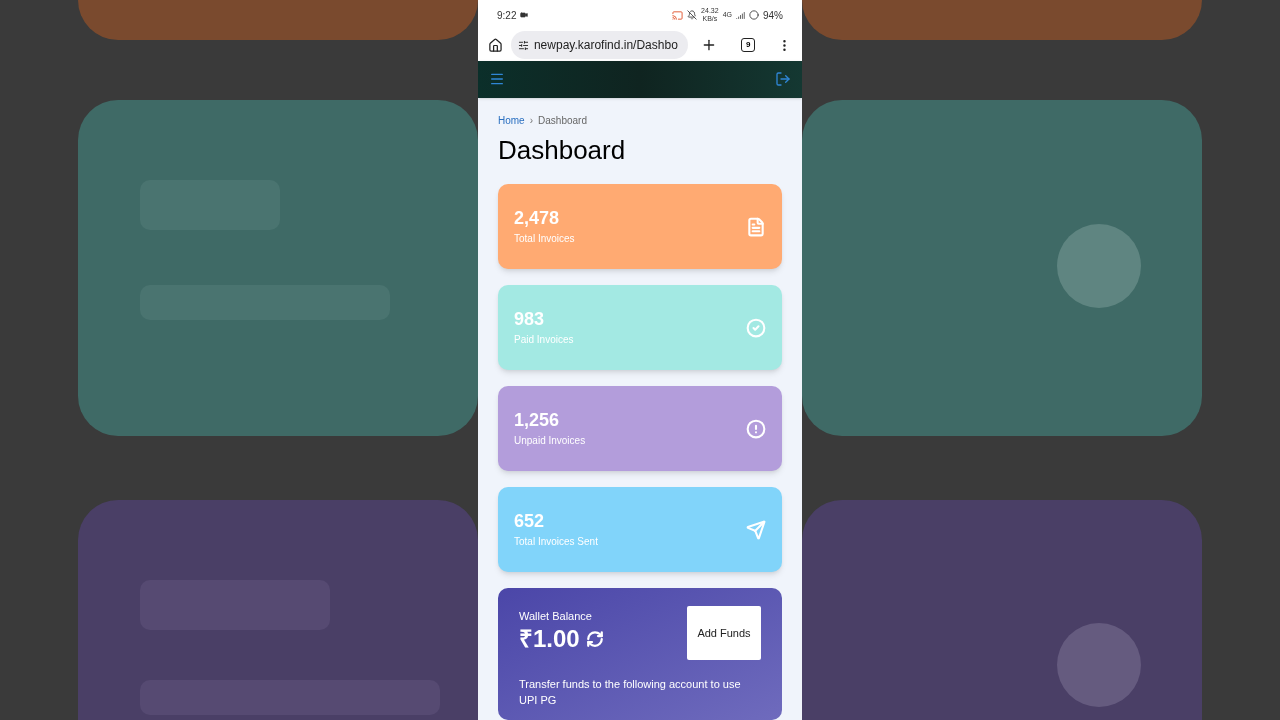 Image resolution: width=1280 pixels, height=720 pixels. What do you see at coordinates (692, 15) in the screenshot?
I see `mute-icon` at bounding box center [692, 15].